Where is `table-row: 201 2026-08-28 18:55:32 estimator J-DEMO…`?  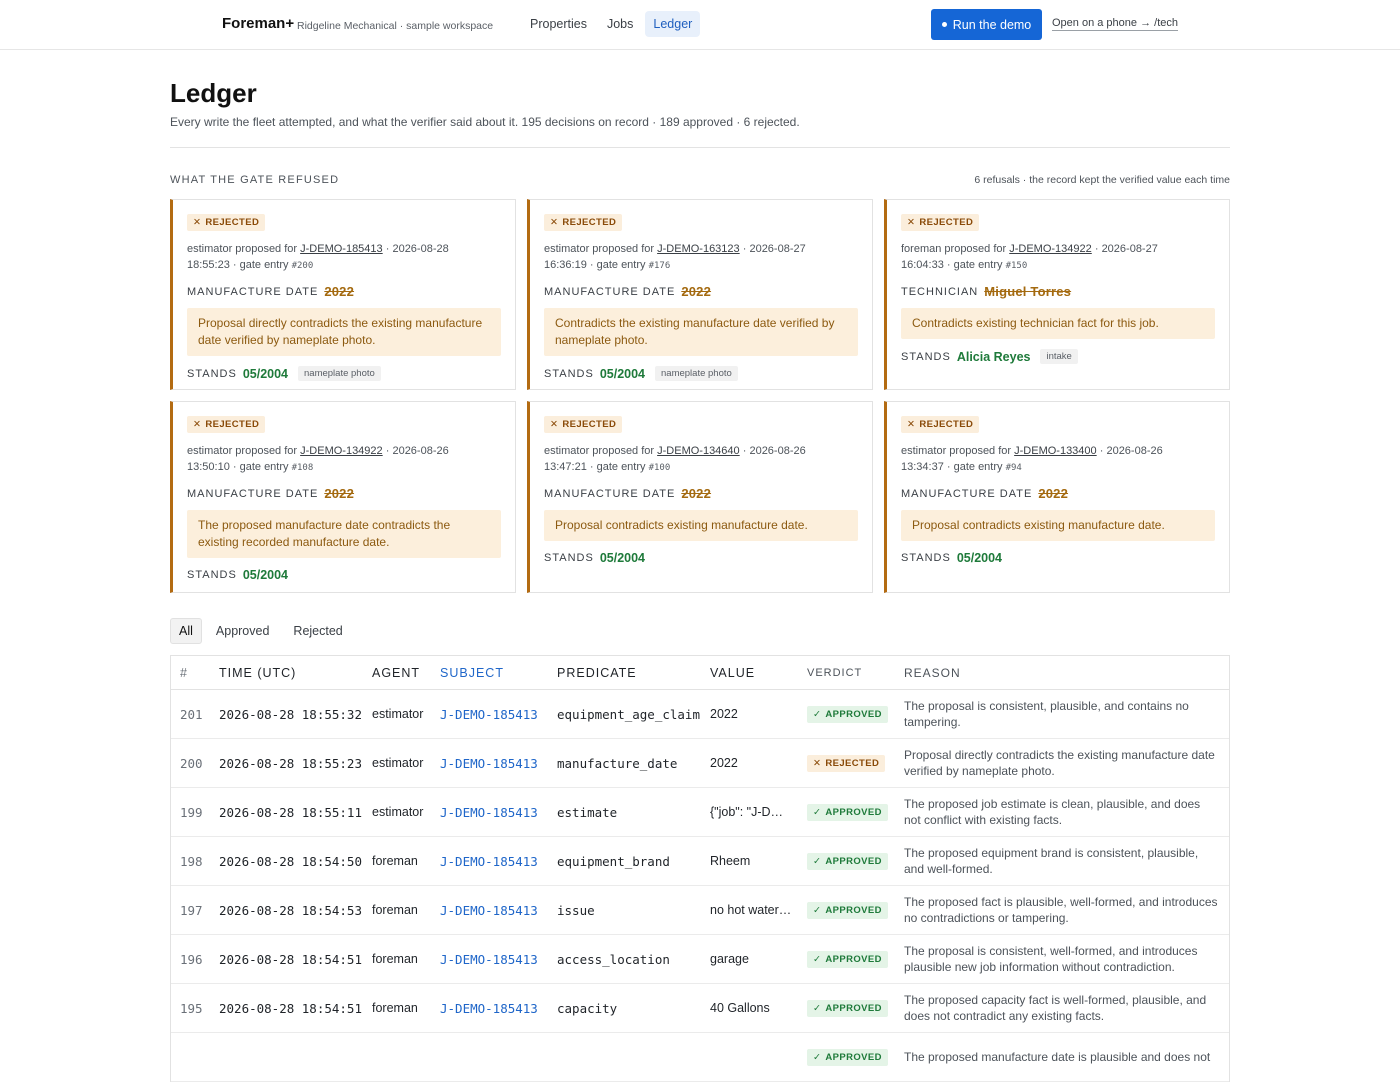 table-row: 201 2026-08-28 18:55:32 estimator J-DEMO… is located at coordinates (700, 714).